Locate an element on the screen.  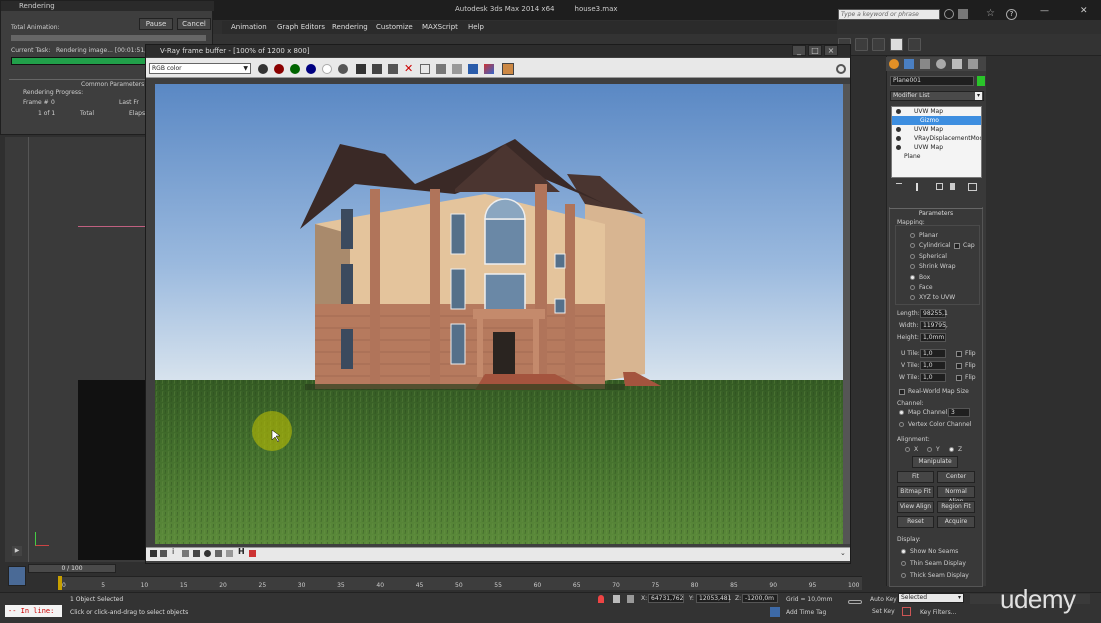
bitmap-fit-button: Bitmap Fit is located at coordinates (915, 492).